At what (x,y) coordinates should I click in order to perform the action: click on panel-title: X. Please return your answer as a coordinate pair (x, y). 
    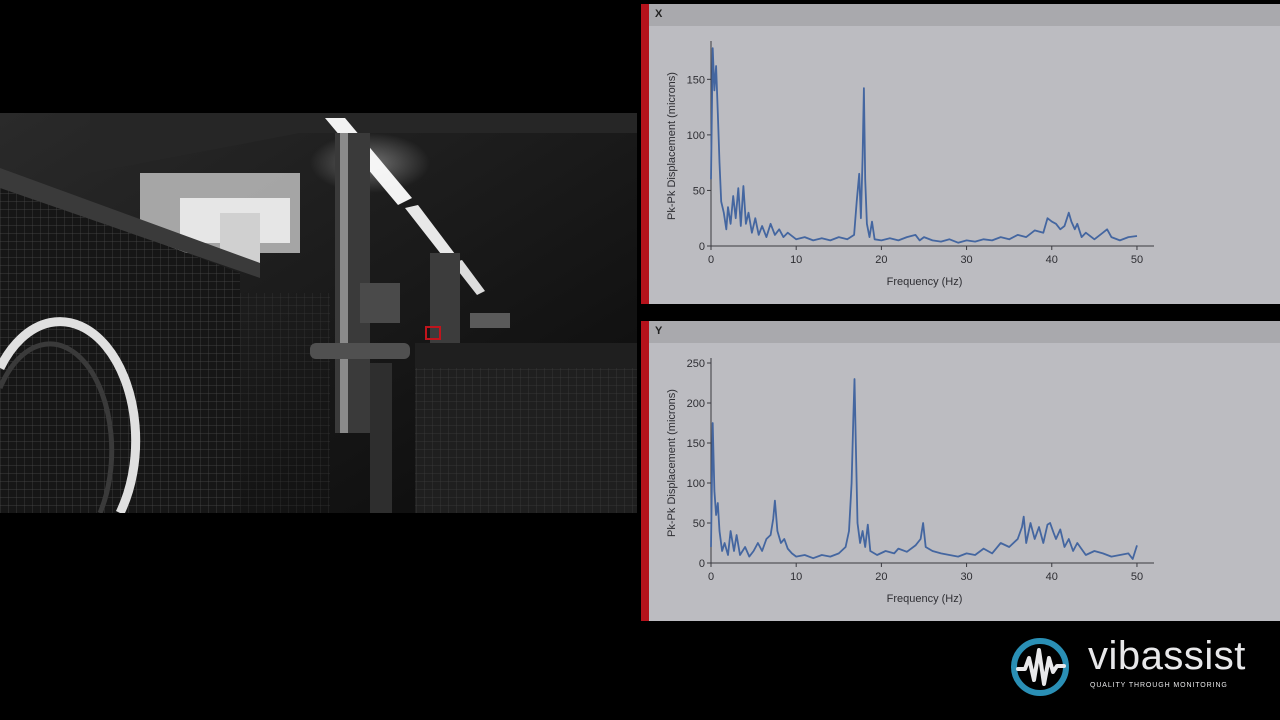
    Looking at the image, I should click on (659, 14).